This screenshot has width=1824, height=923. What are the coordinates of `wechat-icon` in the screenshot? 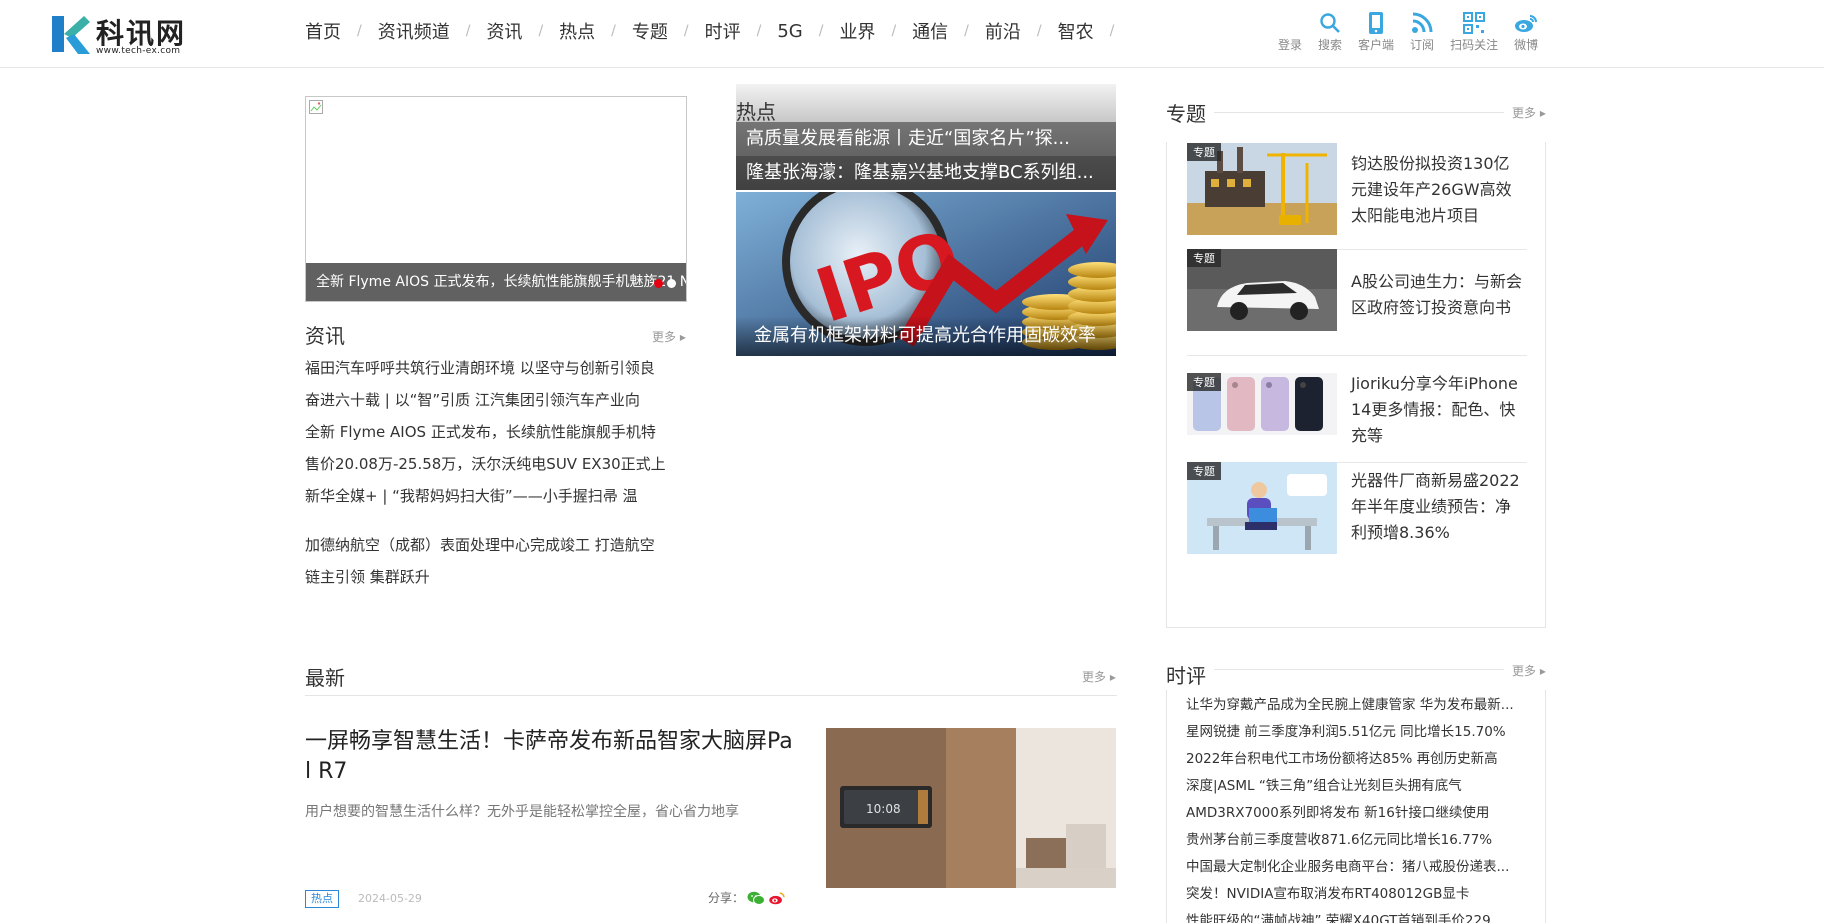 It's located at (756, 898).